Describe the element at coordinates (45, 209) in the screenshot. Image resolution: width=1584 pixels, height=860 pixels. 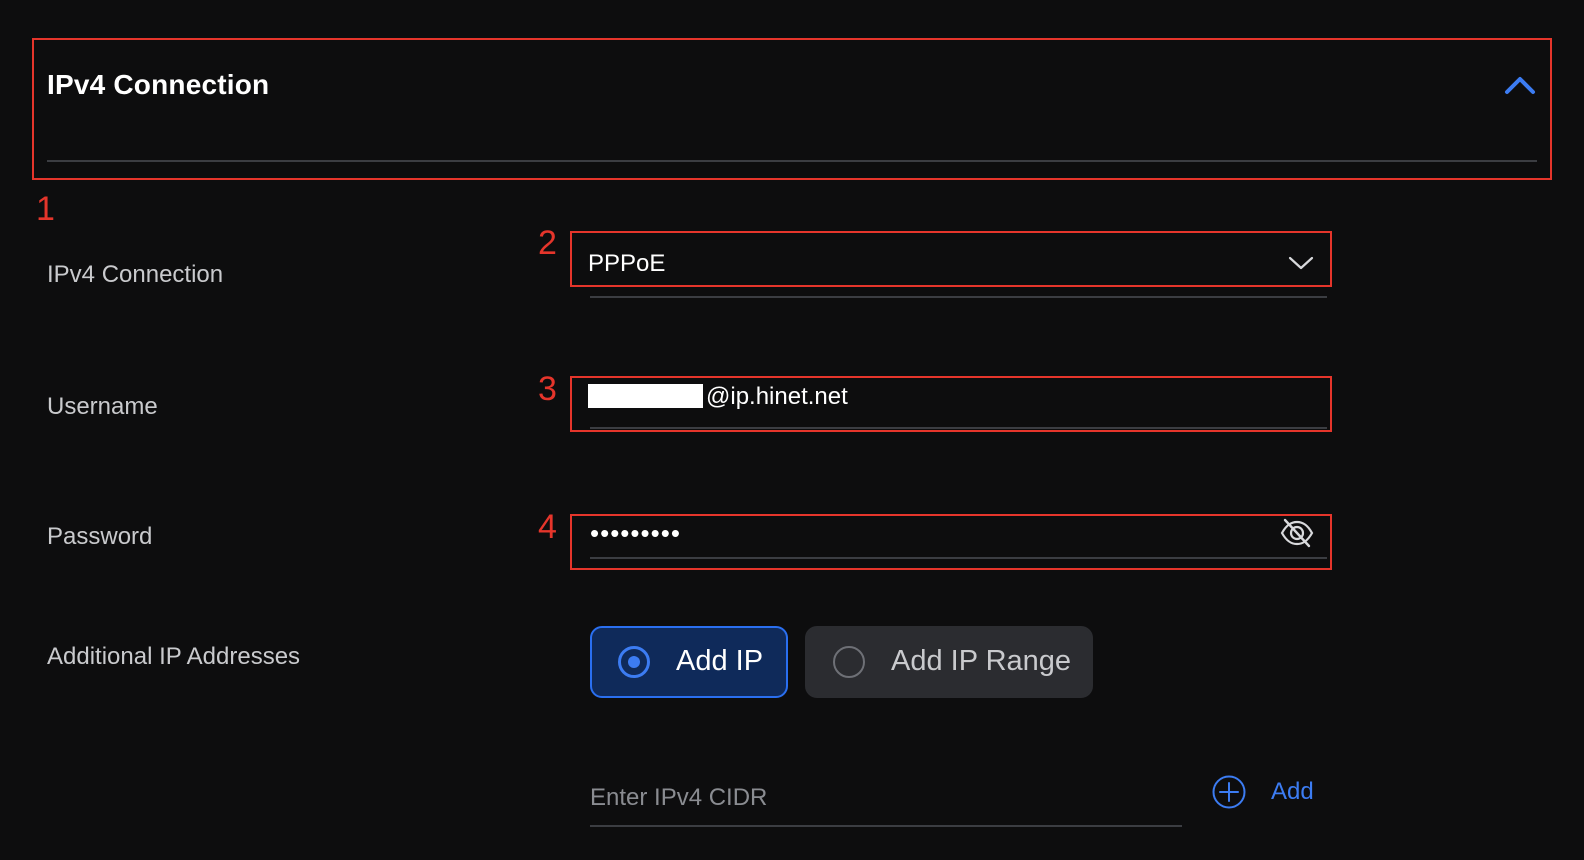
I see `annotation-number-1: 1` at that location.